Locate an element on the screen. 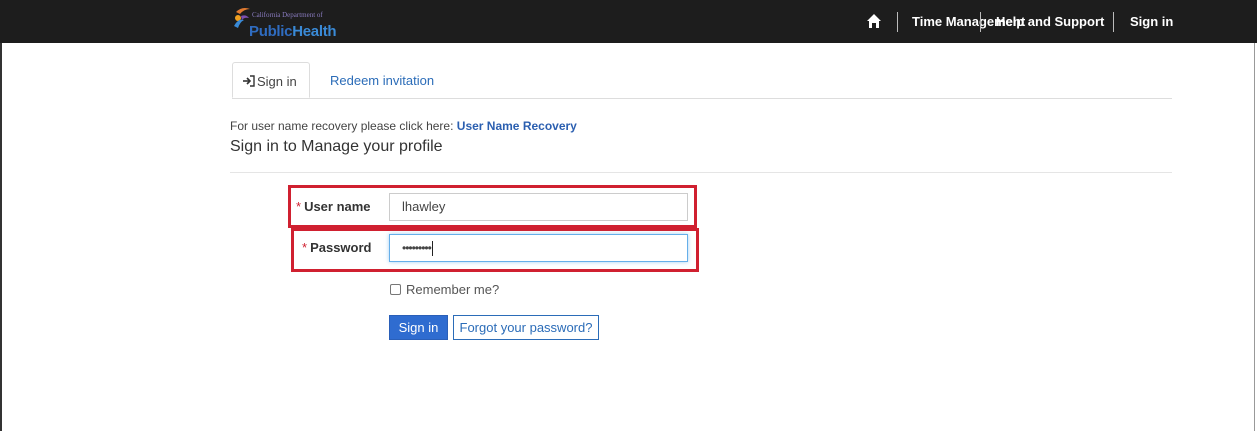 This screenshot has width=1257, height=431. remember-me-label: Remember me? is located at coordinates (453, 289).